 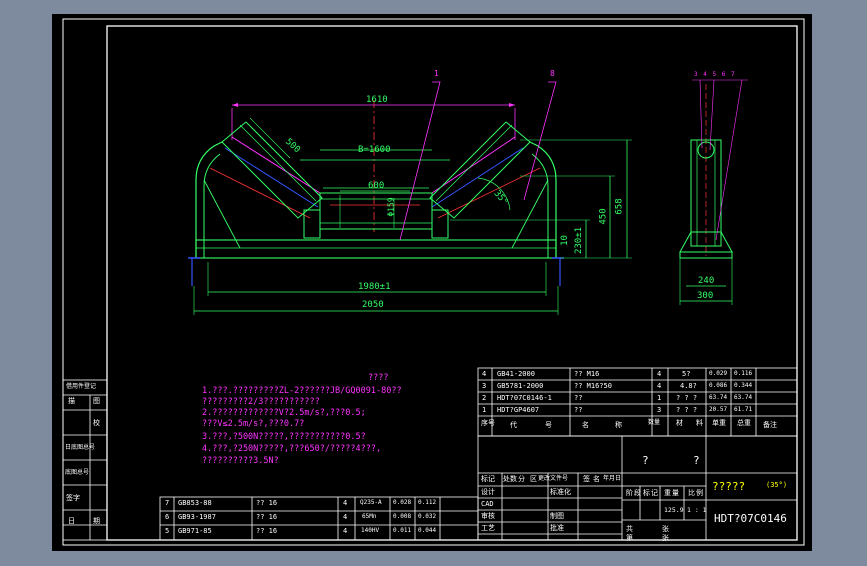 What do you see at coordinates (618, 425) in the screenshot?
I see `bom-header-cell: 称` at bounding box center [618, 425].